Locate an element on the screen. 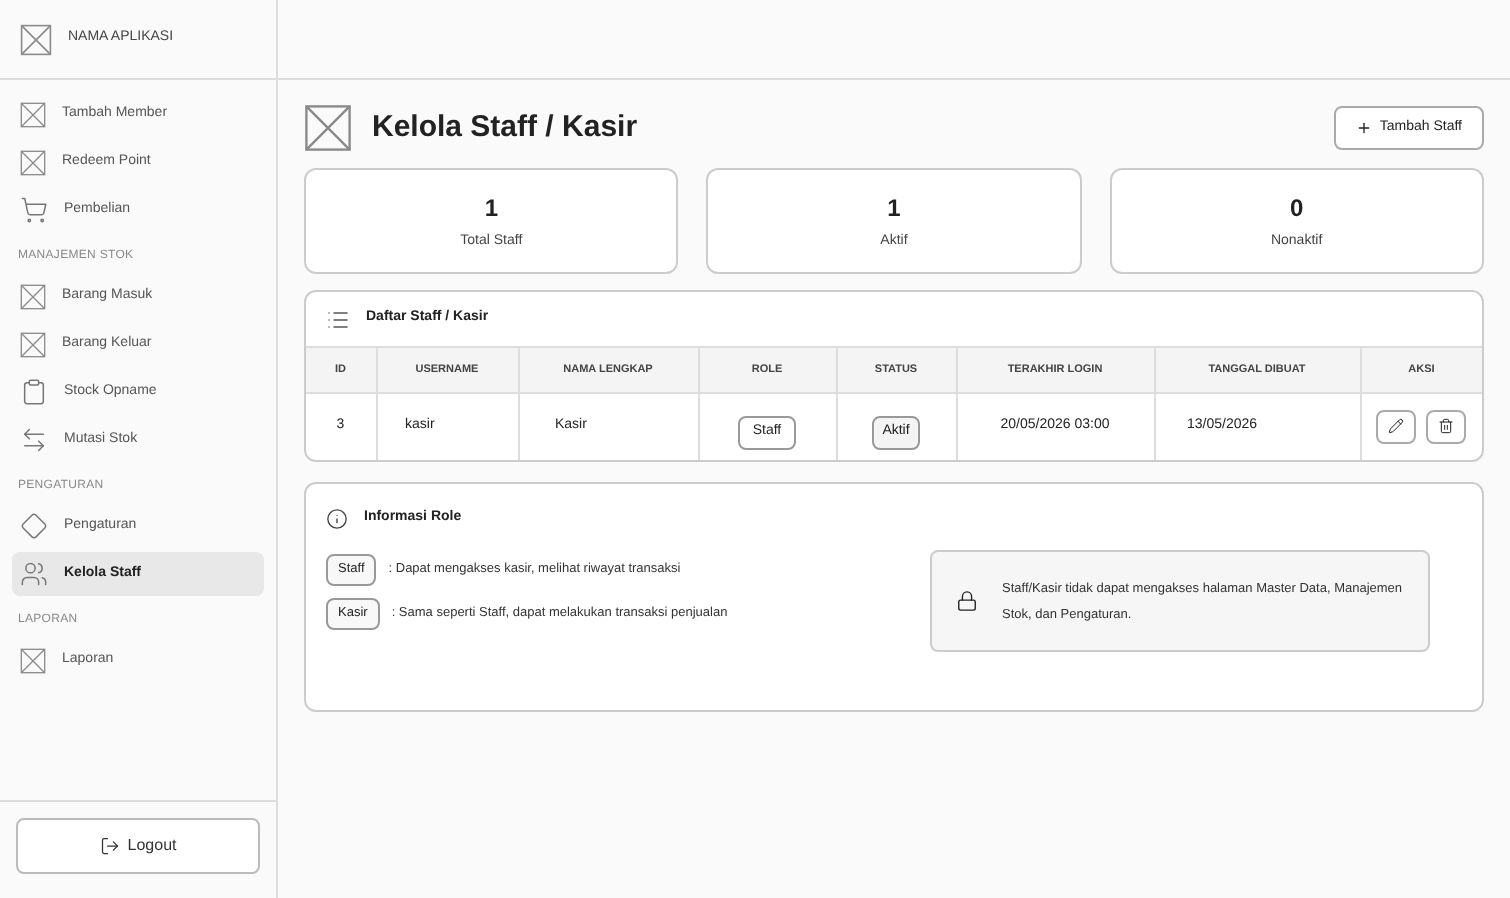 This screenshot has width=1510, height=898. page-title: Kelola Staff / Kasir is located at coordinates (505, 127).